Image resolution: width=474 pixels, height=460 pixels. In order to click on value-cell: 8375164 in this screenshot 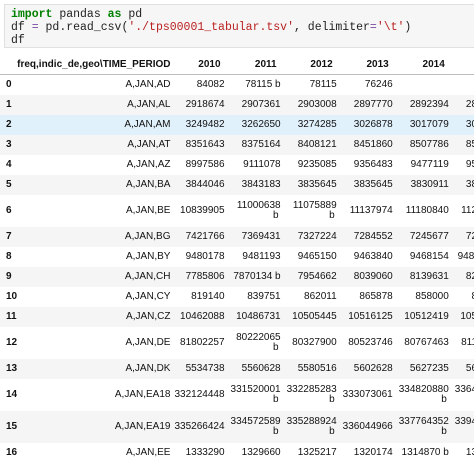, I will do `click(261, 144)`.